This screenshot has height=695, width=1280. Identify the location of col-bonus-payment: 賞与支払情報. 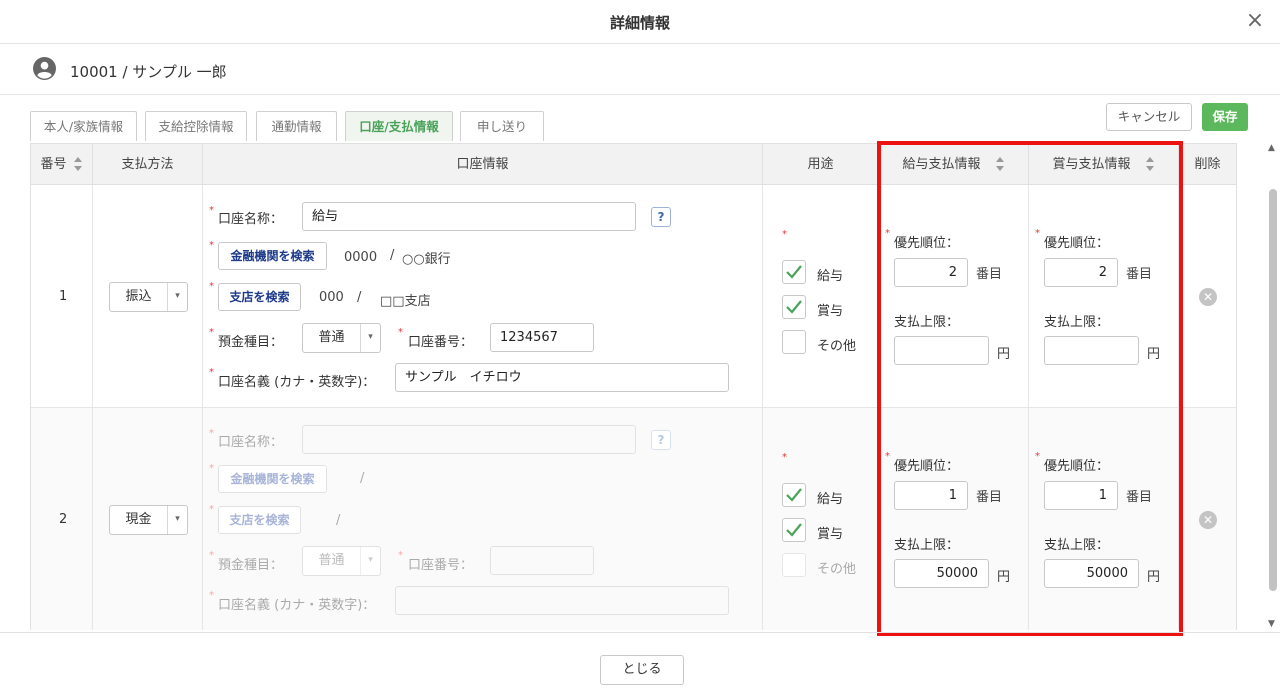
(1104, 165).